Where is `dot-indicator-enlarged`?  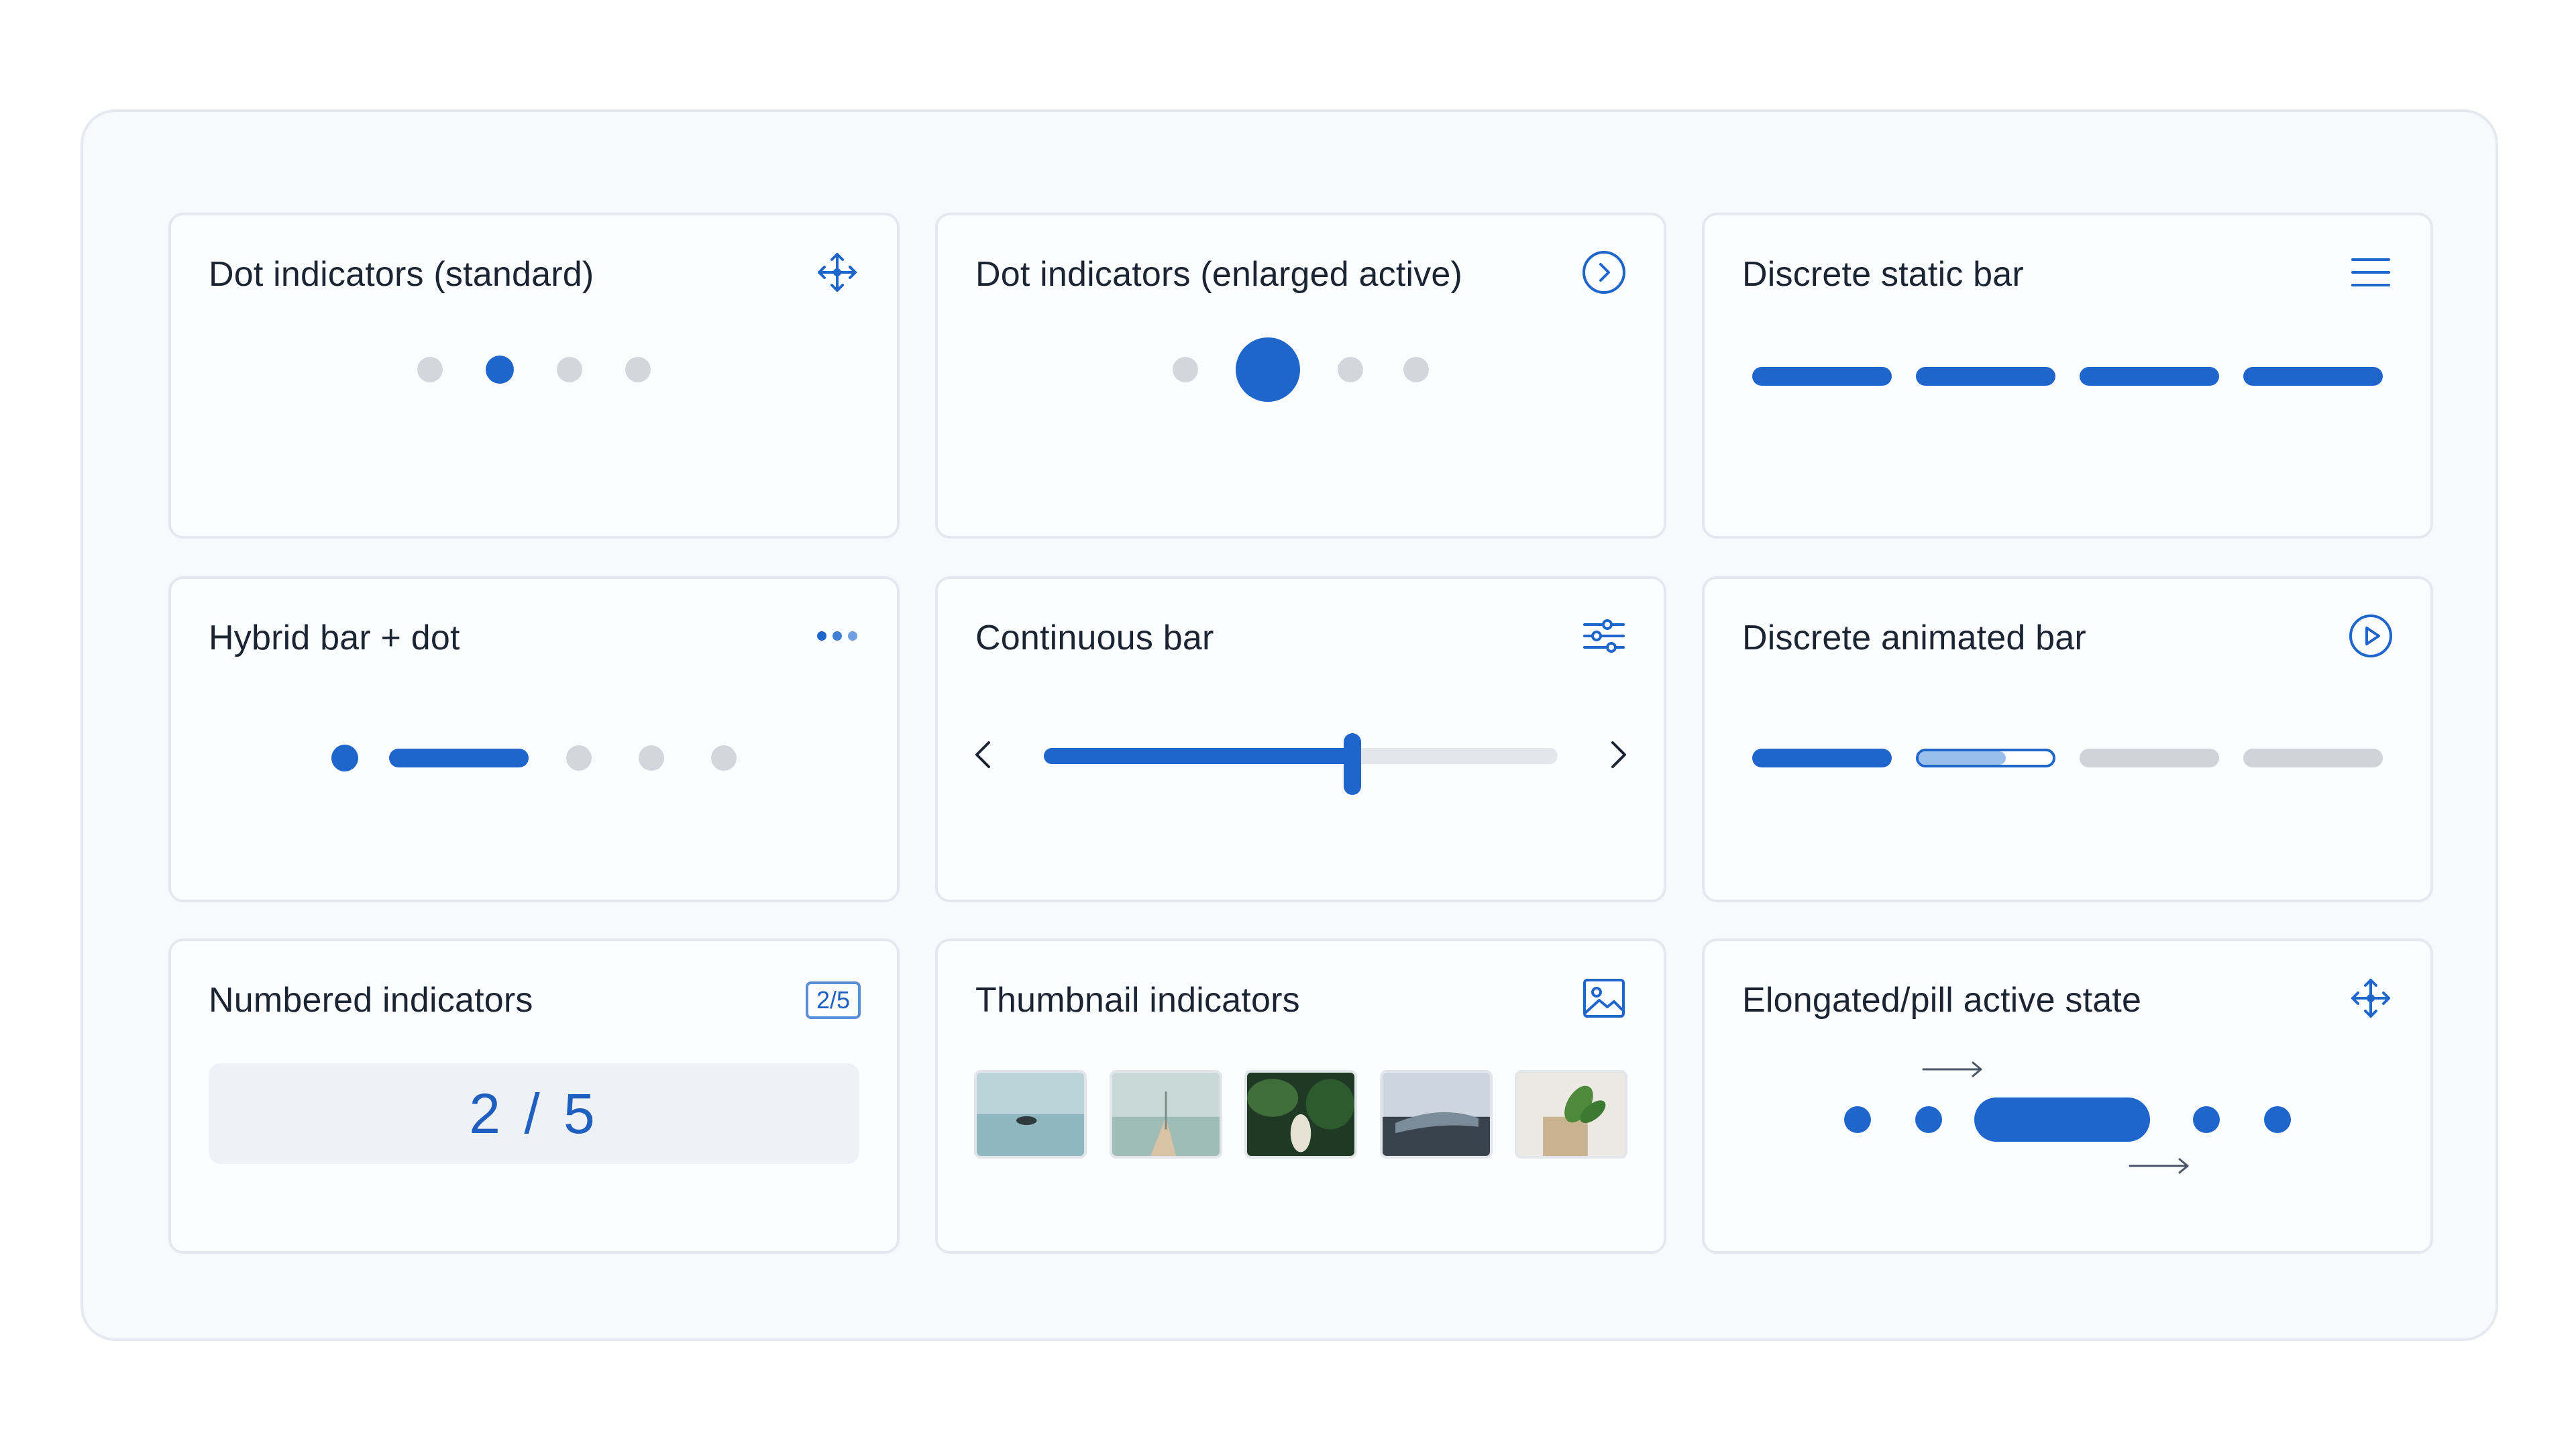 dot-indicator-enlarged is located at coordinates (1301, 369).